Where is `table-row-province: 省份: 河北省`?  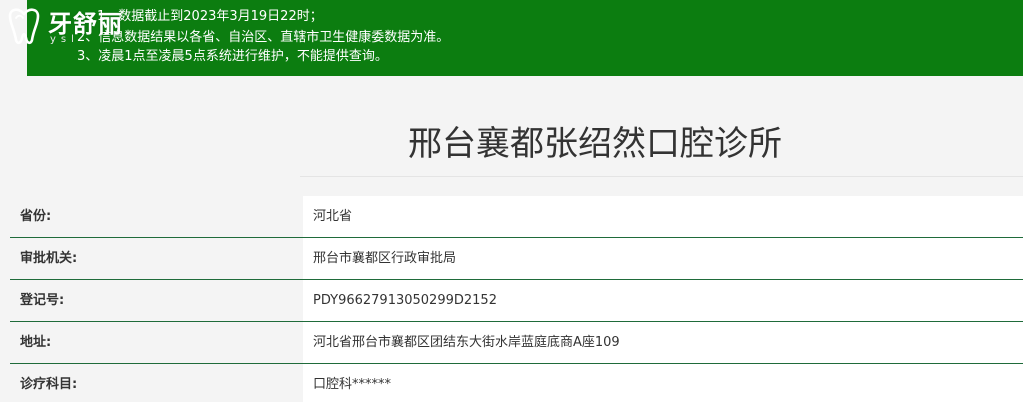 table-row-province: 省份: 河北省 is located at coordinates (516, 217).